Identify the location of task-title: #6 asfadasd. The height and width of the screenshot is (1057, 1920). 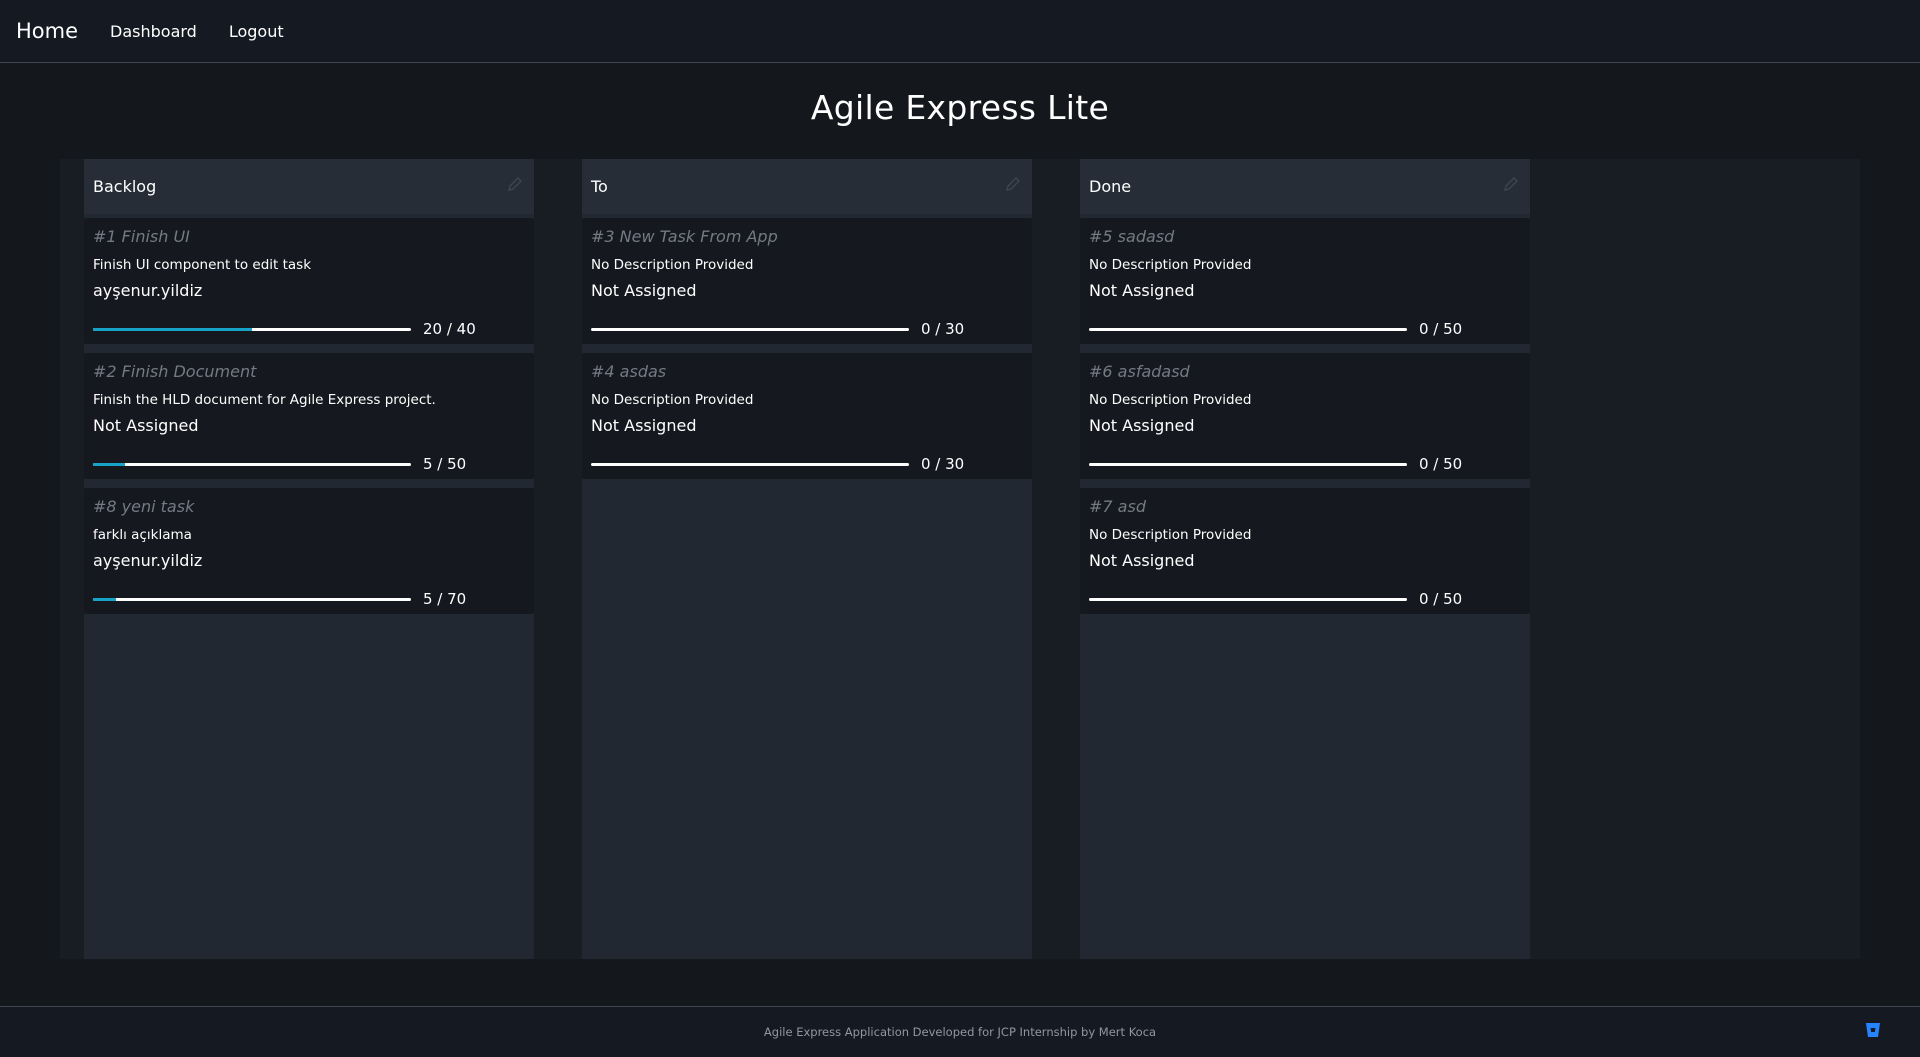
(1139, 371).